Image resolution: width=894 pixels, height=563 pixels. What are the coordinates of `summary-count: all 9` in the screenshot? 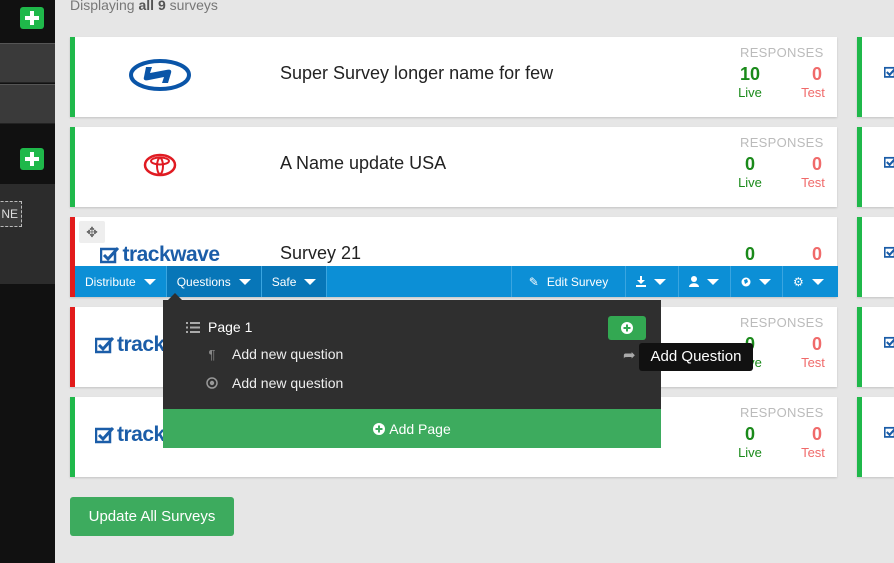 It's located at (152, 6).